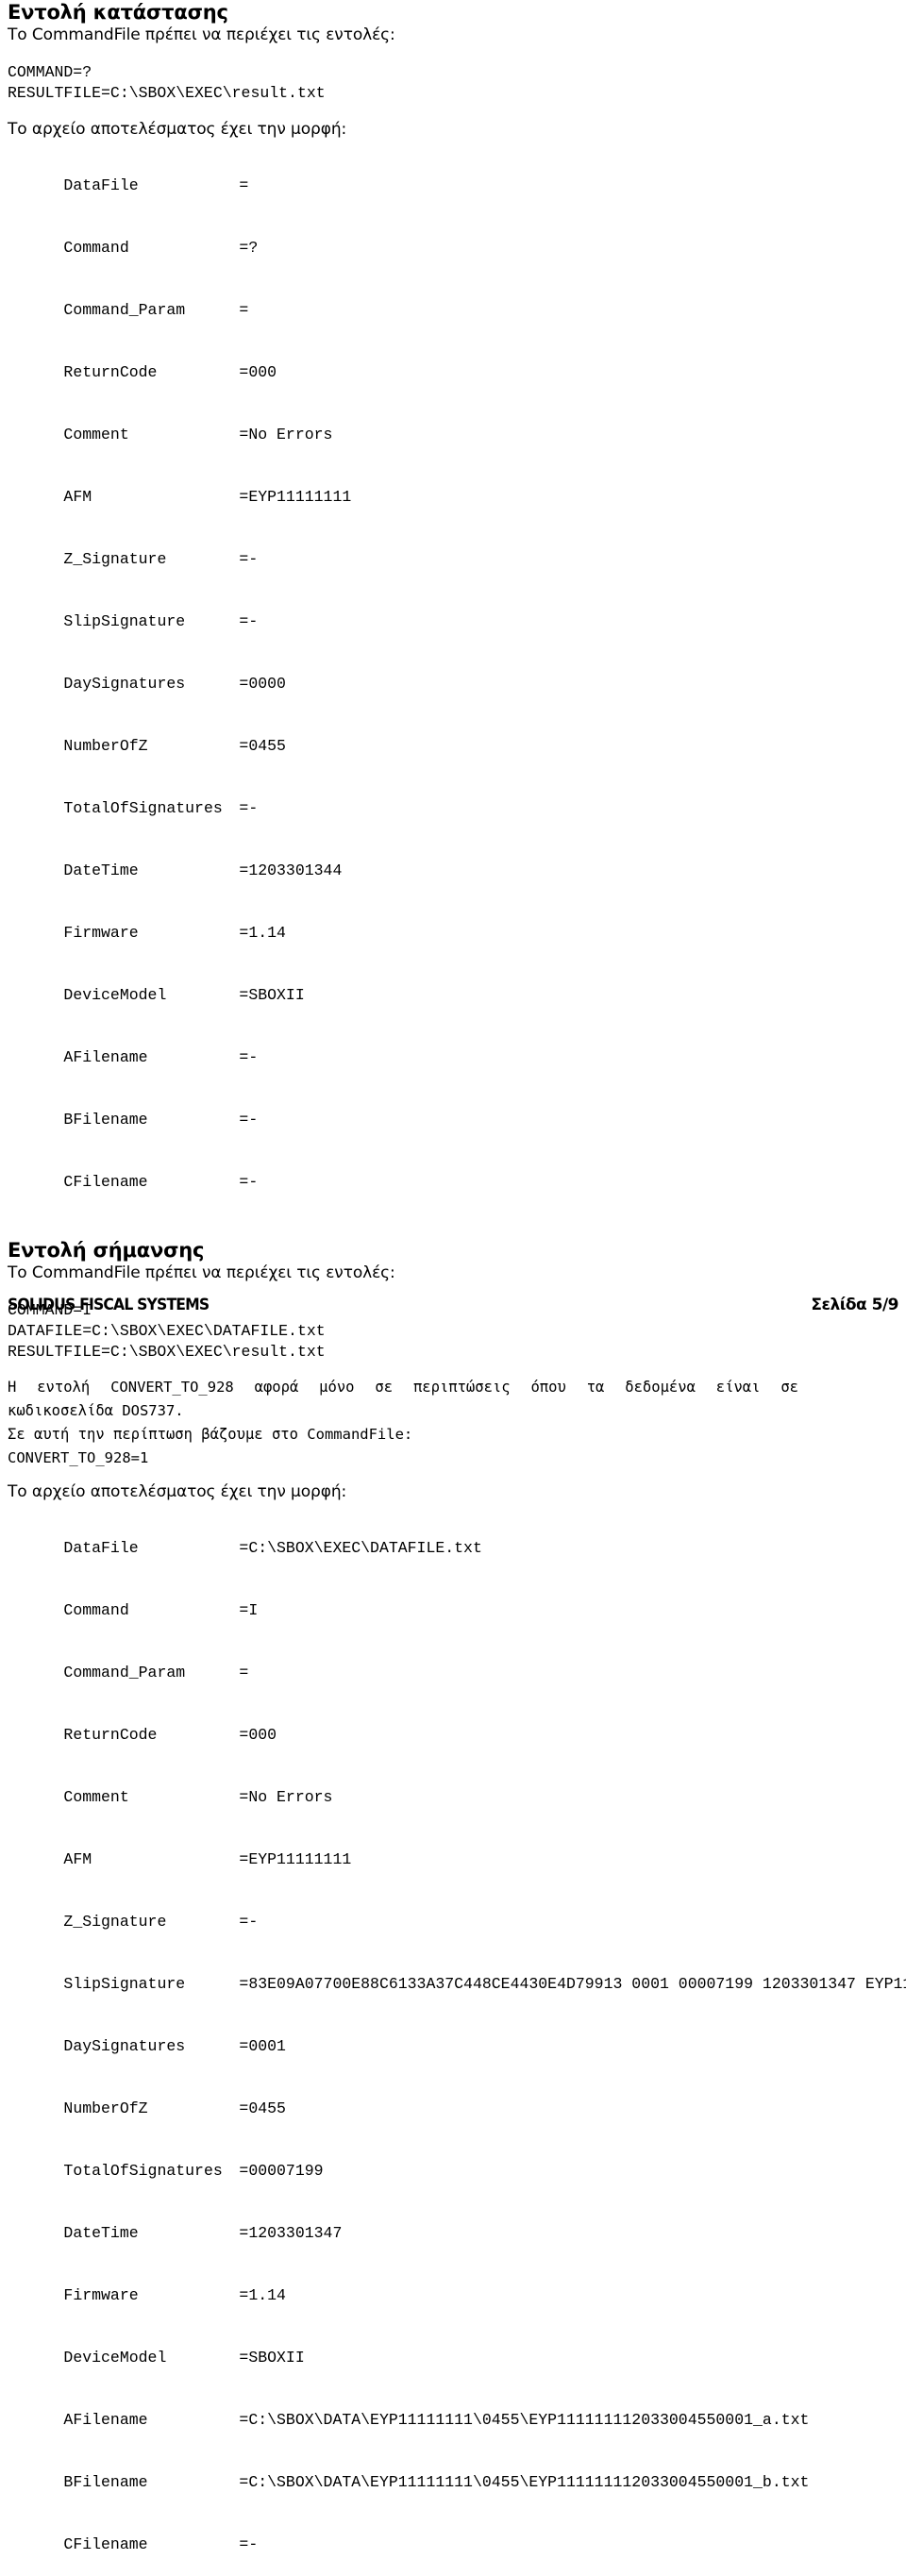 The width and height of the screenshot is (906, 2576). What do you see at coordinates (453, 1548) in the screenshot?
I see `result-field-row: DataFile =C:\SBOX\EXEC\DATAFILE.txt` at bounding box center [453, 1548].